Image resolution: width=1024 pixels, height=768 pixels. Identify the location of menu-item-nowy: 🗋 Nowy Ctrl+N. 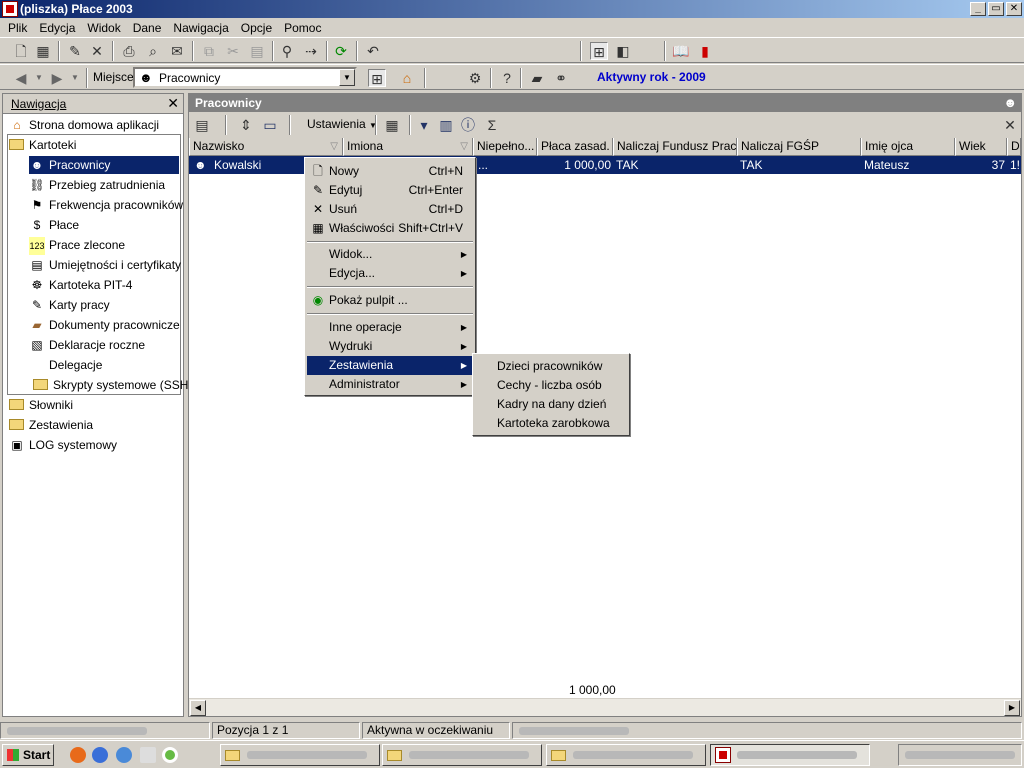
(390, 171).